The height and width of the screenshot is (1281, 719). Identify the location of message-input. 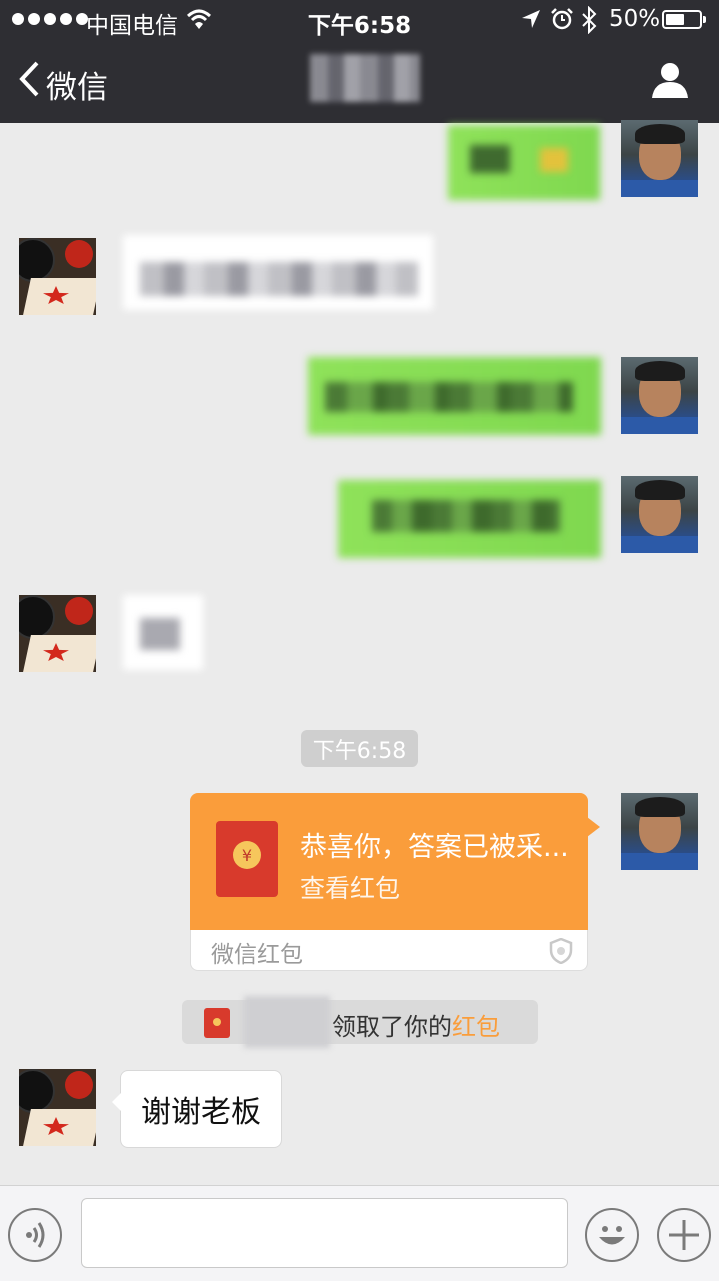
(324, 1233).